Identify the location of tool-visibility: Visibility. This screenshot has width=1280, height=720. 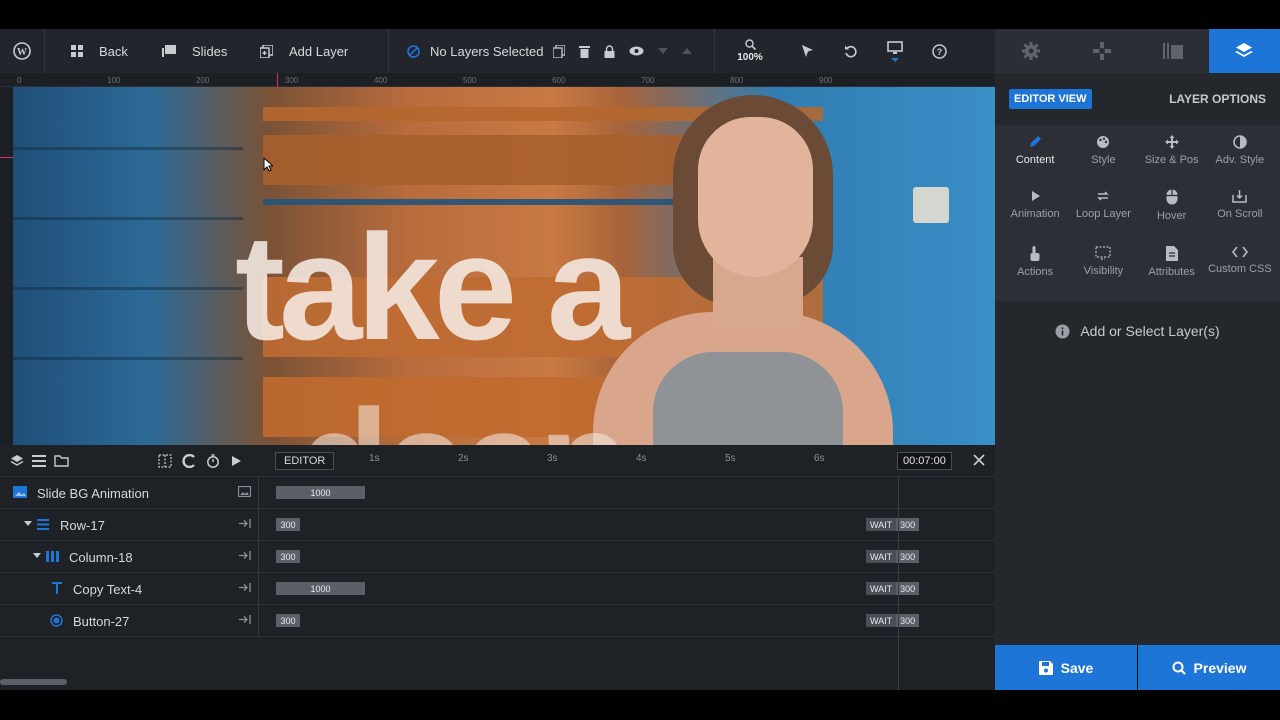
(1103, 268).